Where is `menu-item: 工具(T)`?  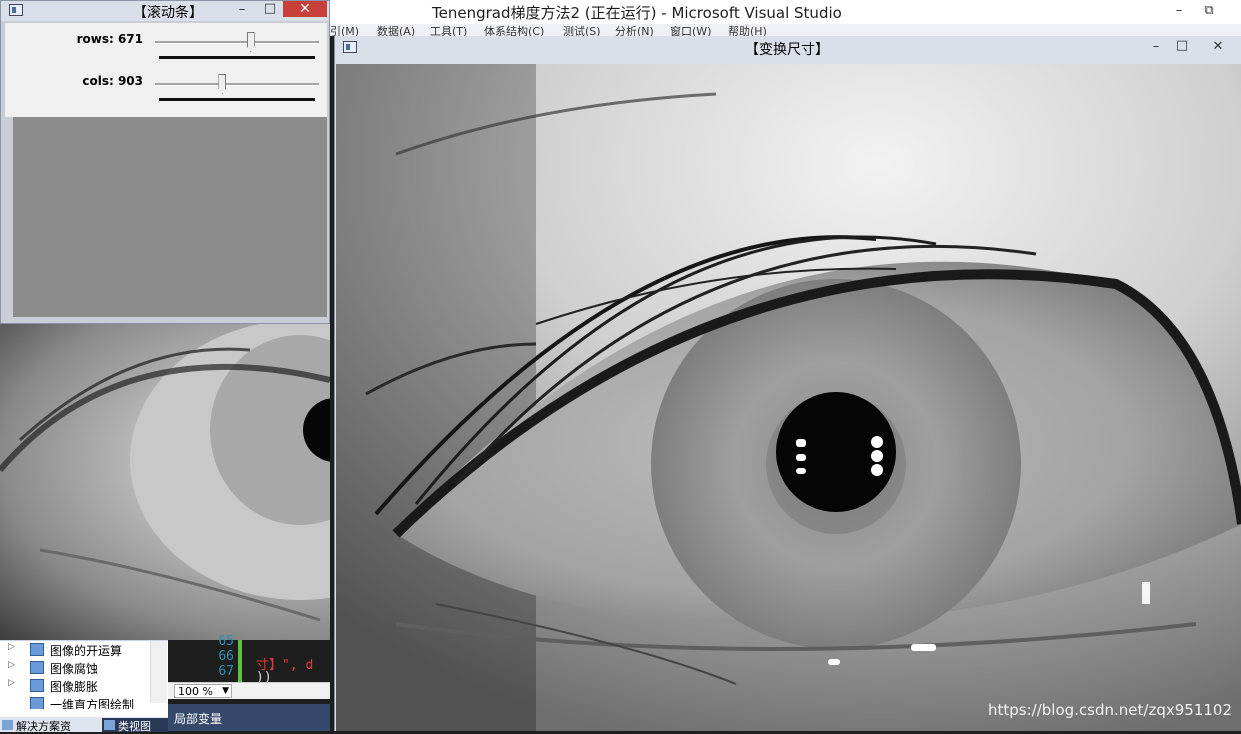
menu-item: 工具(T) is located at coordinates (448, 30).